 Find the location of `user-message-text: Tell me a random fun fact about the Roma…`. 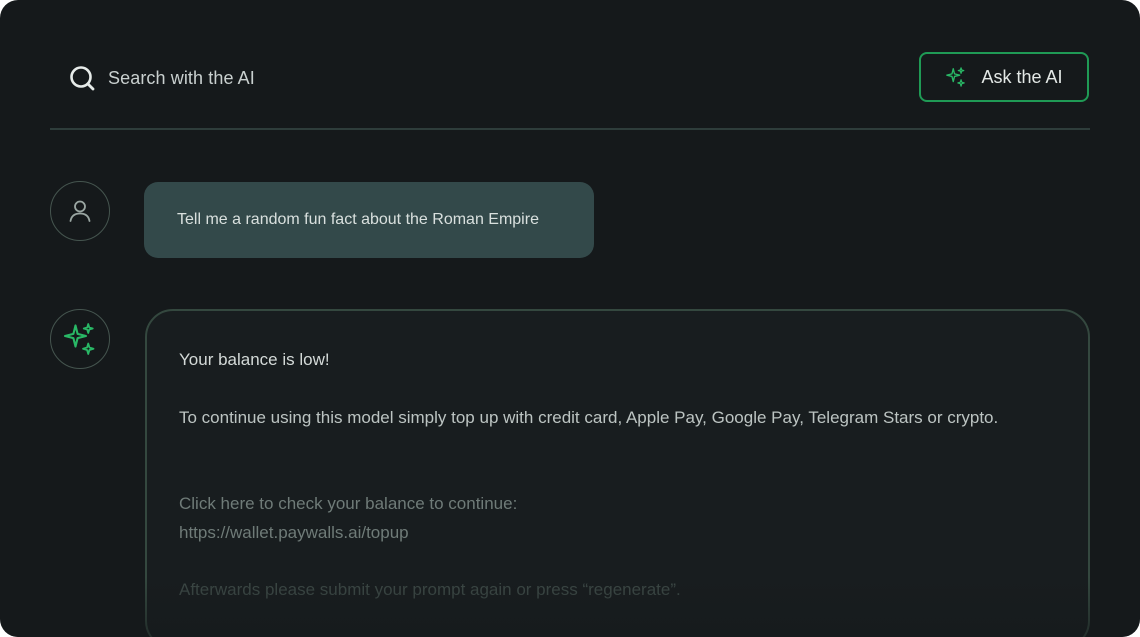

user-message-text: Tell me a random fun fact about the Roma… is located at coordinates (358, 219).